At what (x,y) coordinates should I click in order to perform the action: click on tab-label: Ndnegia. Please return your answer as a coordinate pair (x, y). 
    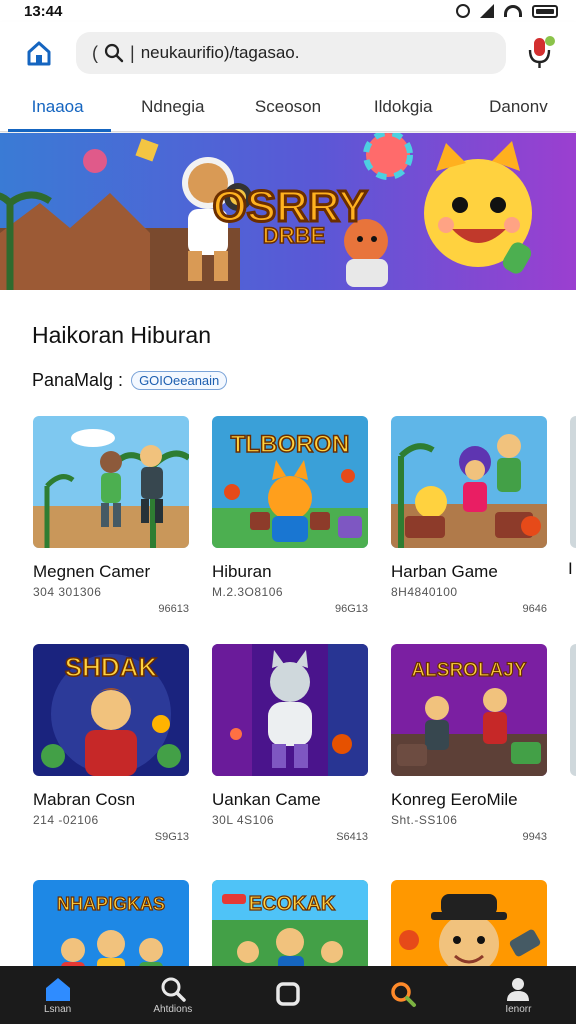
    Looking at the image, I should click on (173, 106).